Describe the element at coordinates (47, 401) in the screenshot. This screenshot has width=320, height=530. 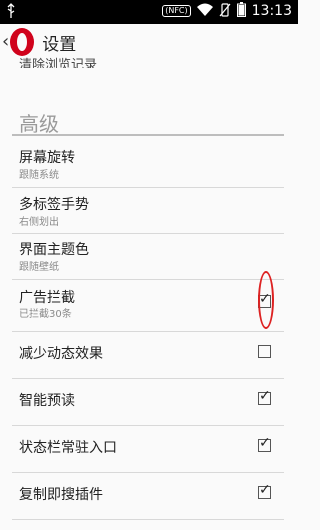
I see `setting-title: 智能预读` at that location.